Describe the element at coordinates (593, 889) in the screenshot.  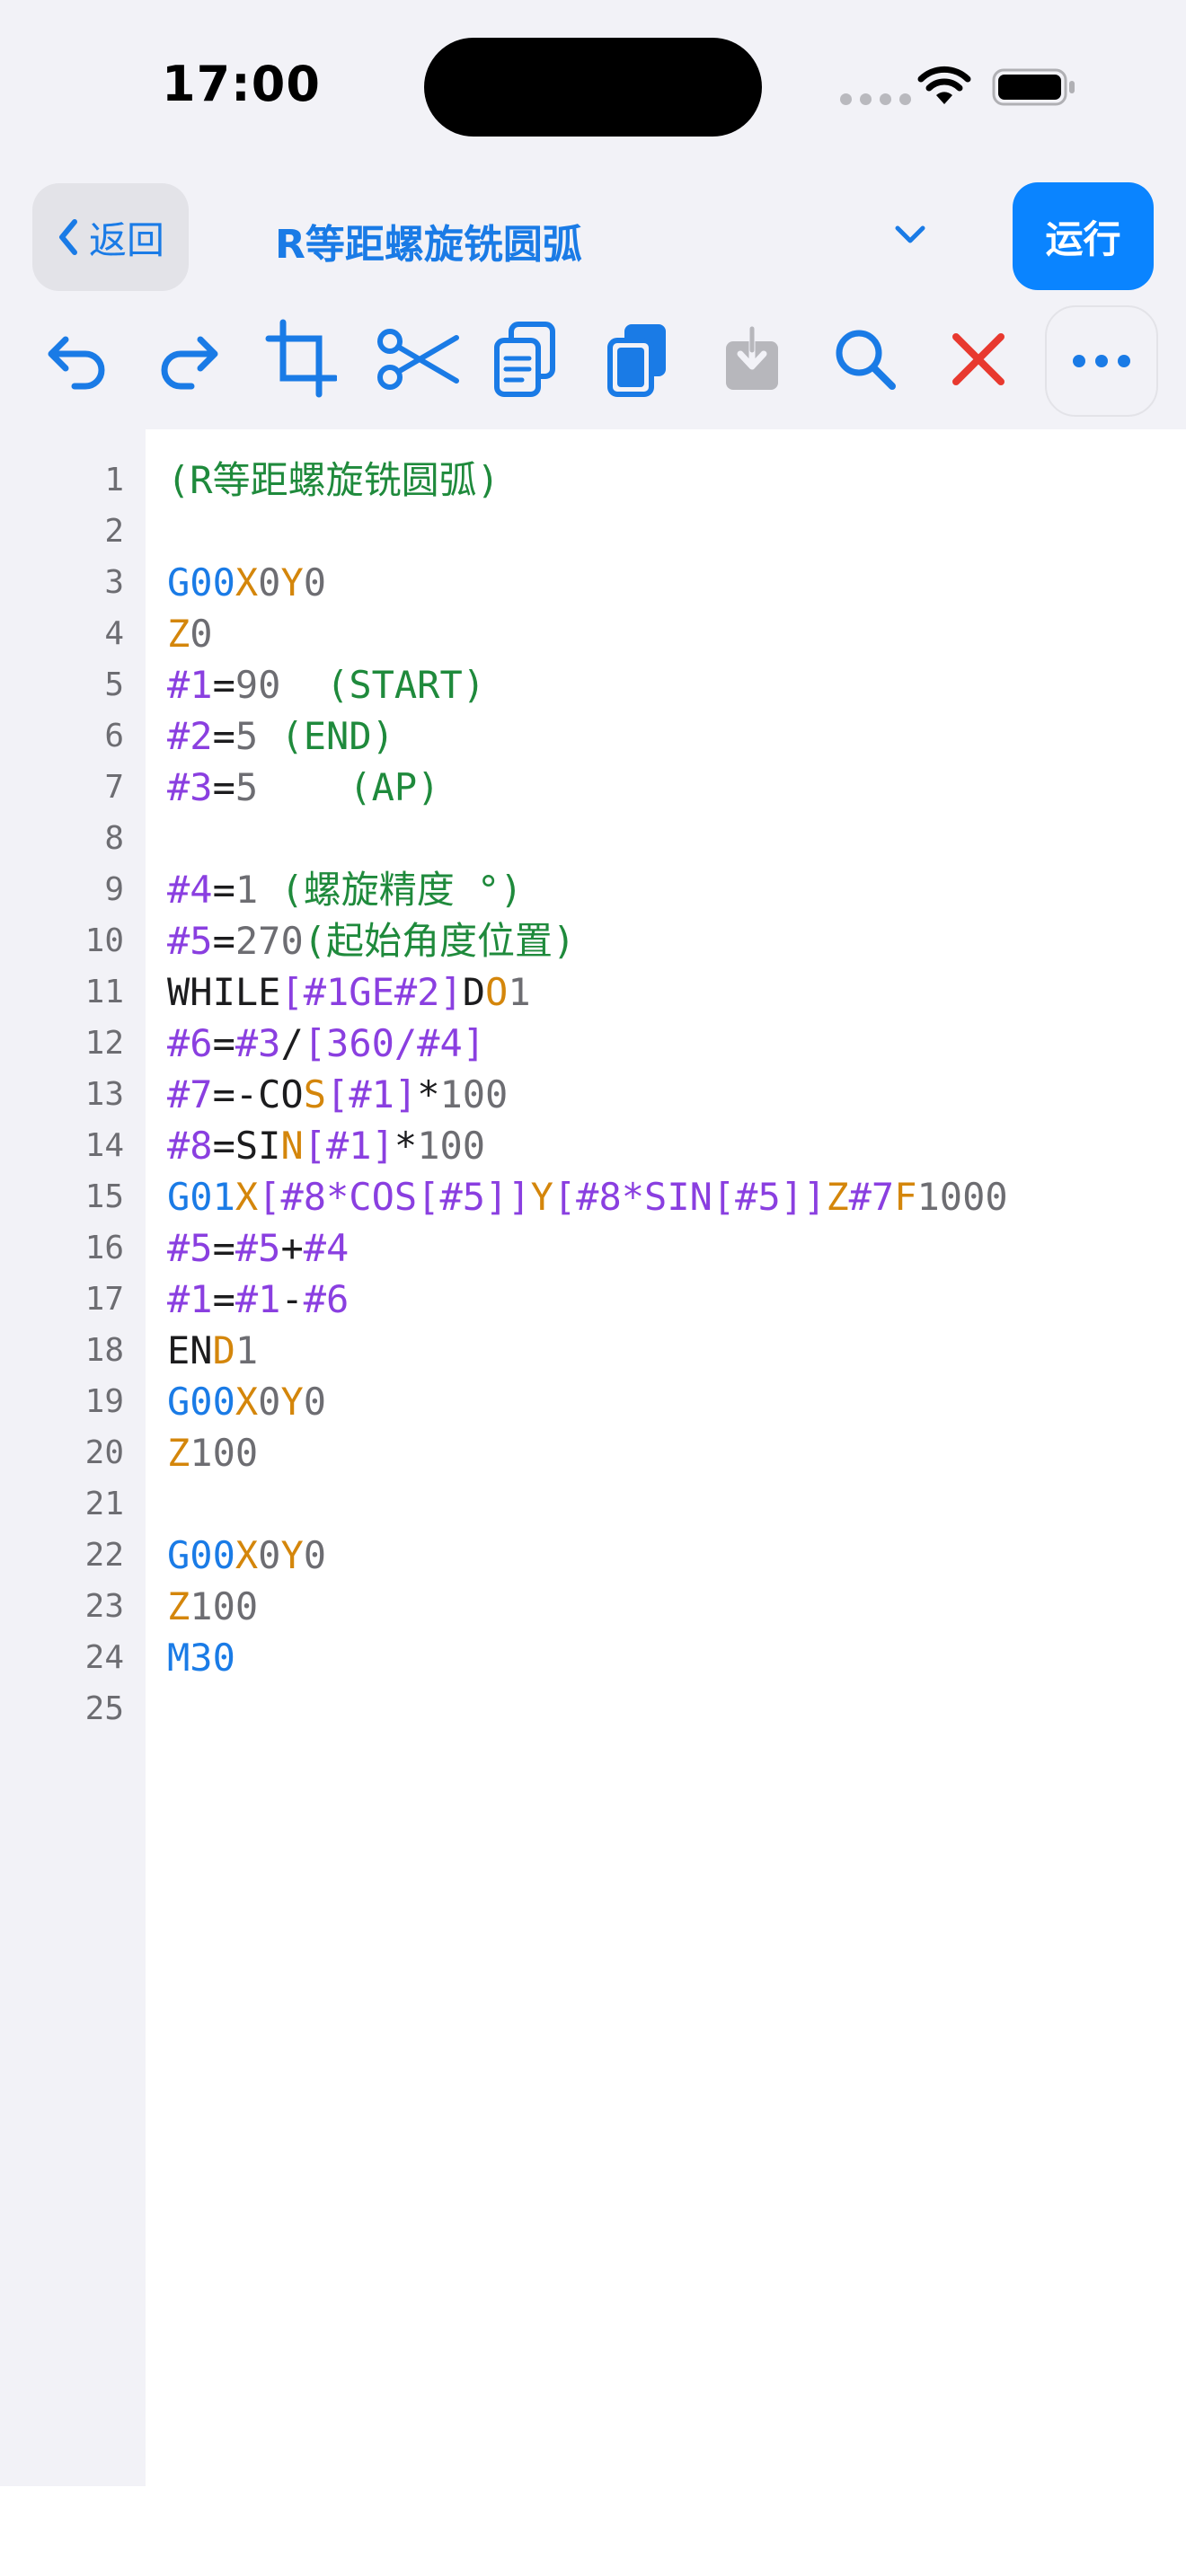
I see `code-line: 9 #4=1 (螺旋精度 °)` at that location.